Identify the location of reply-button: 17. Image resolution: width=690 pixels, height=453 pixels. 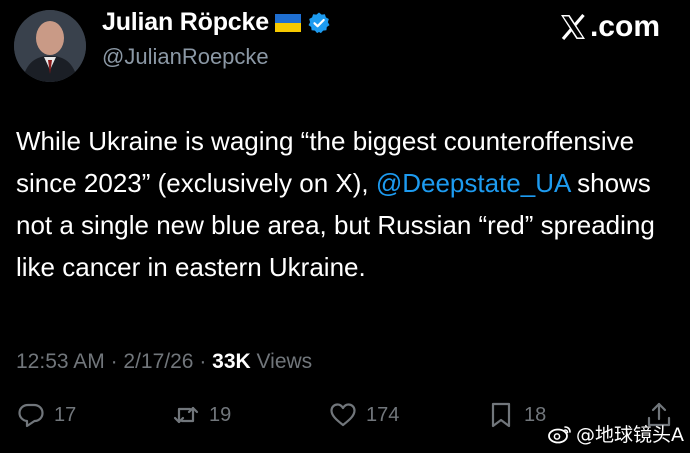
(46, 415).